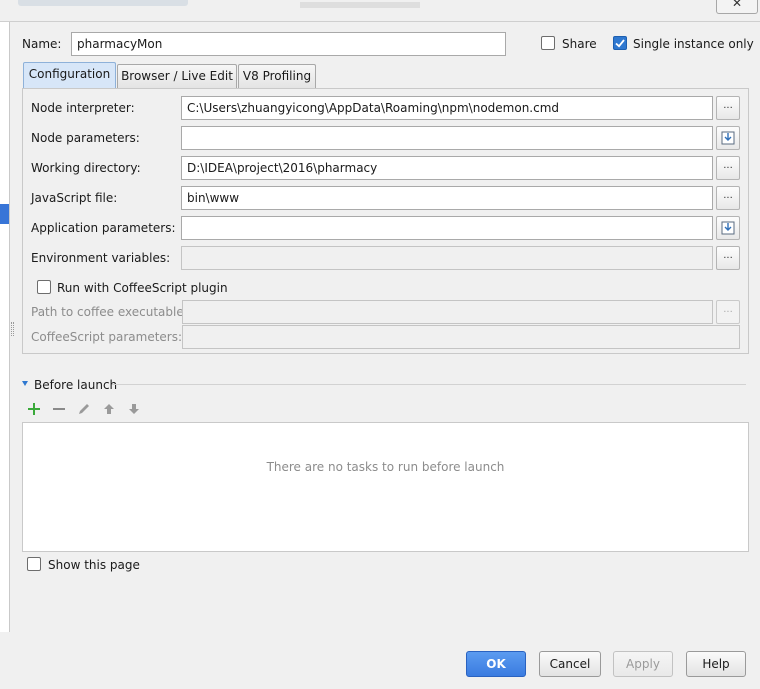 The height and width of the screenshot is (689, 760). What do you see at coordinates (447, 138) in the screenshot?
I see `node-parameters-field` at bounding box center [447, 138].